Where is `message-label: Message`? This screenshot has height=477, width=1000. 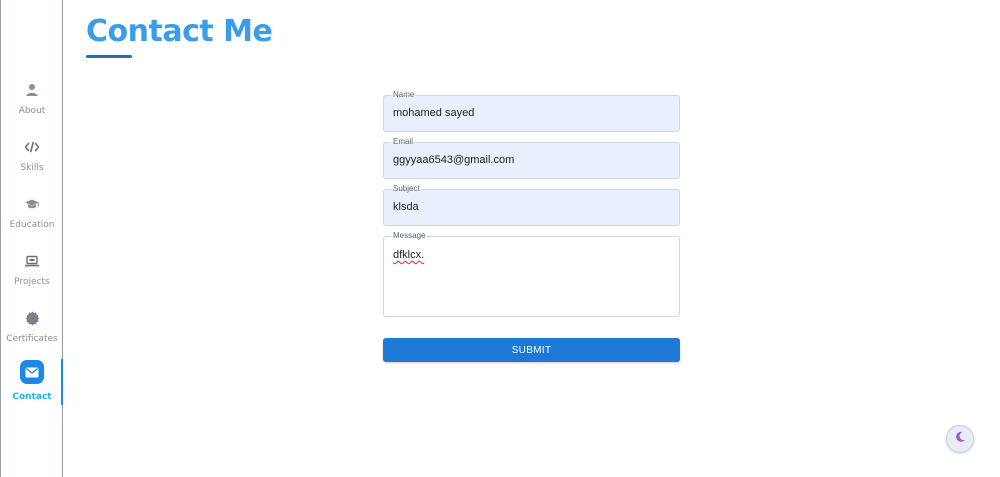
message-label: Message is located at coordinates (409, 236).